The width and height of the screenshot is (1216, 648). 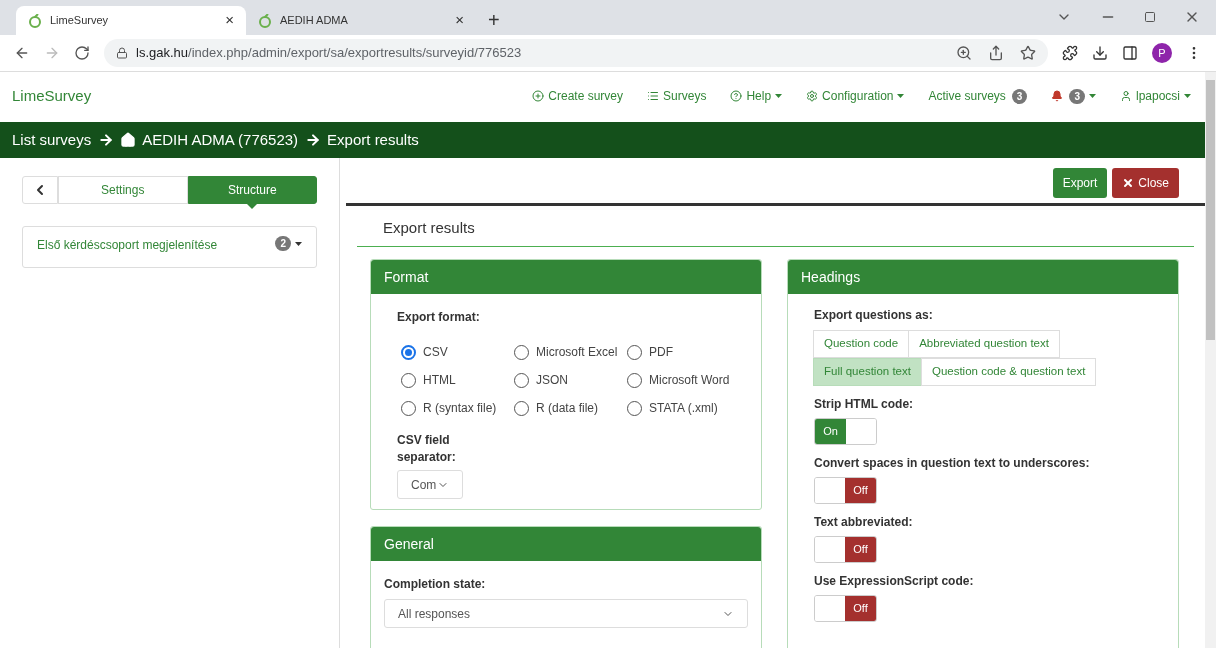 I want to click on url-host: ls.gak.hu, so click(x=162, y=53).